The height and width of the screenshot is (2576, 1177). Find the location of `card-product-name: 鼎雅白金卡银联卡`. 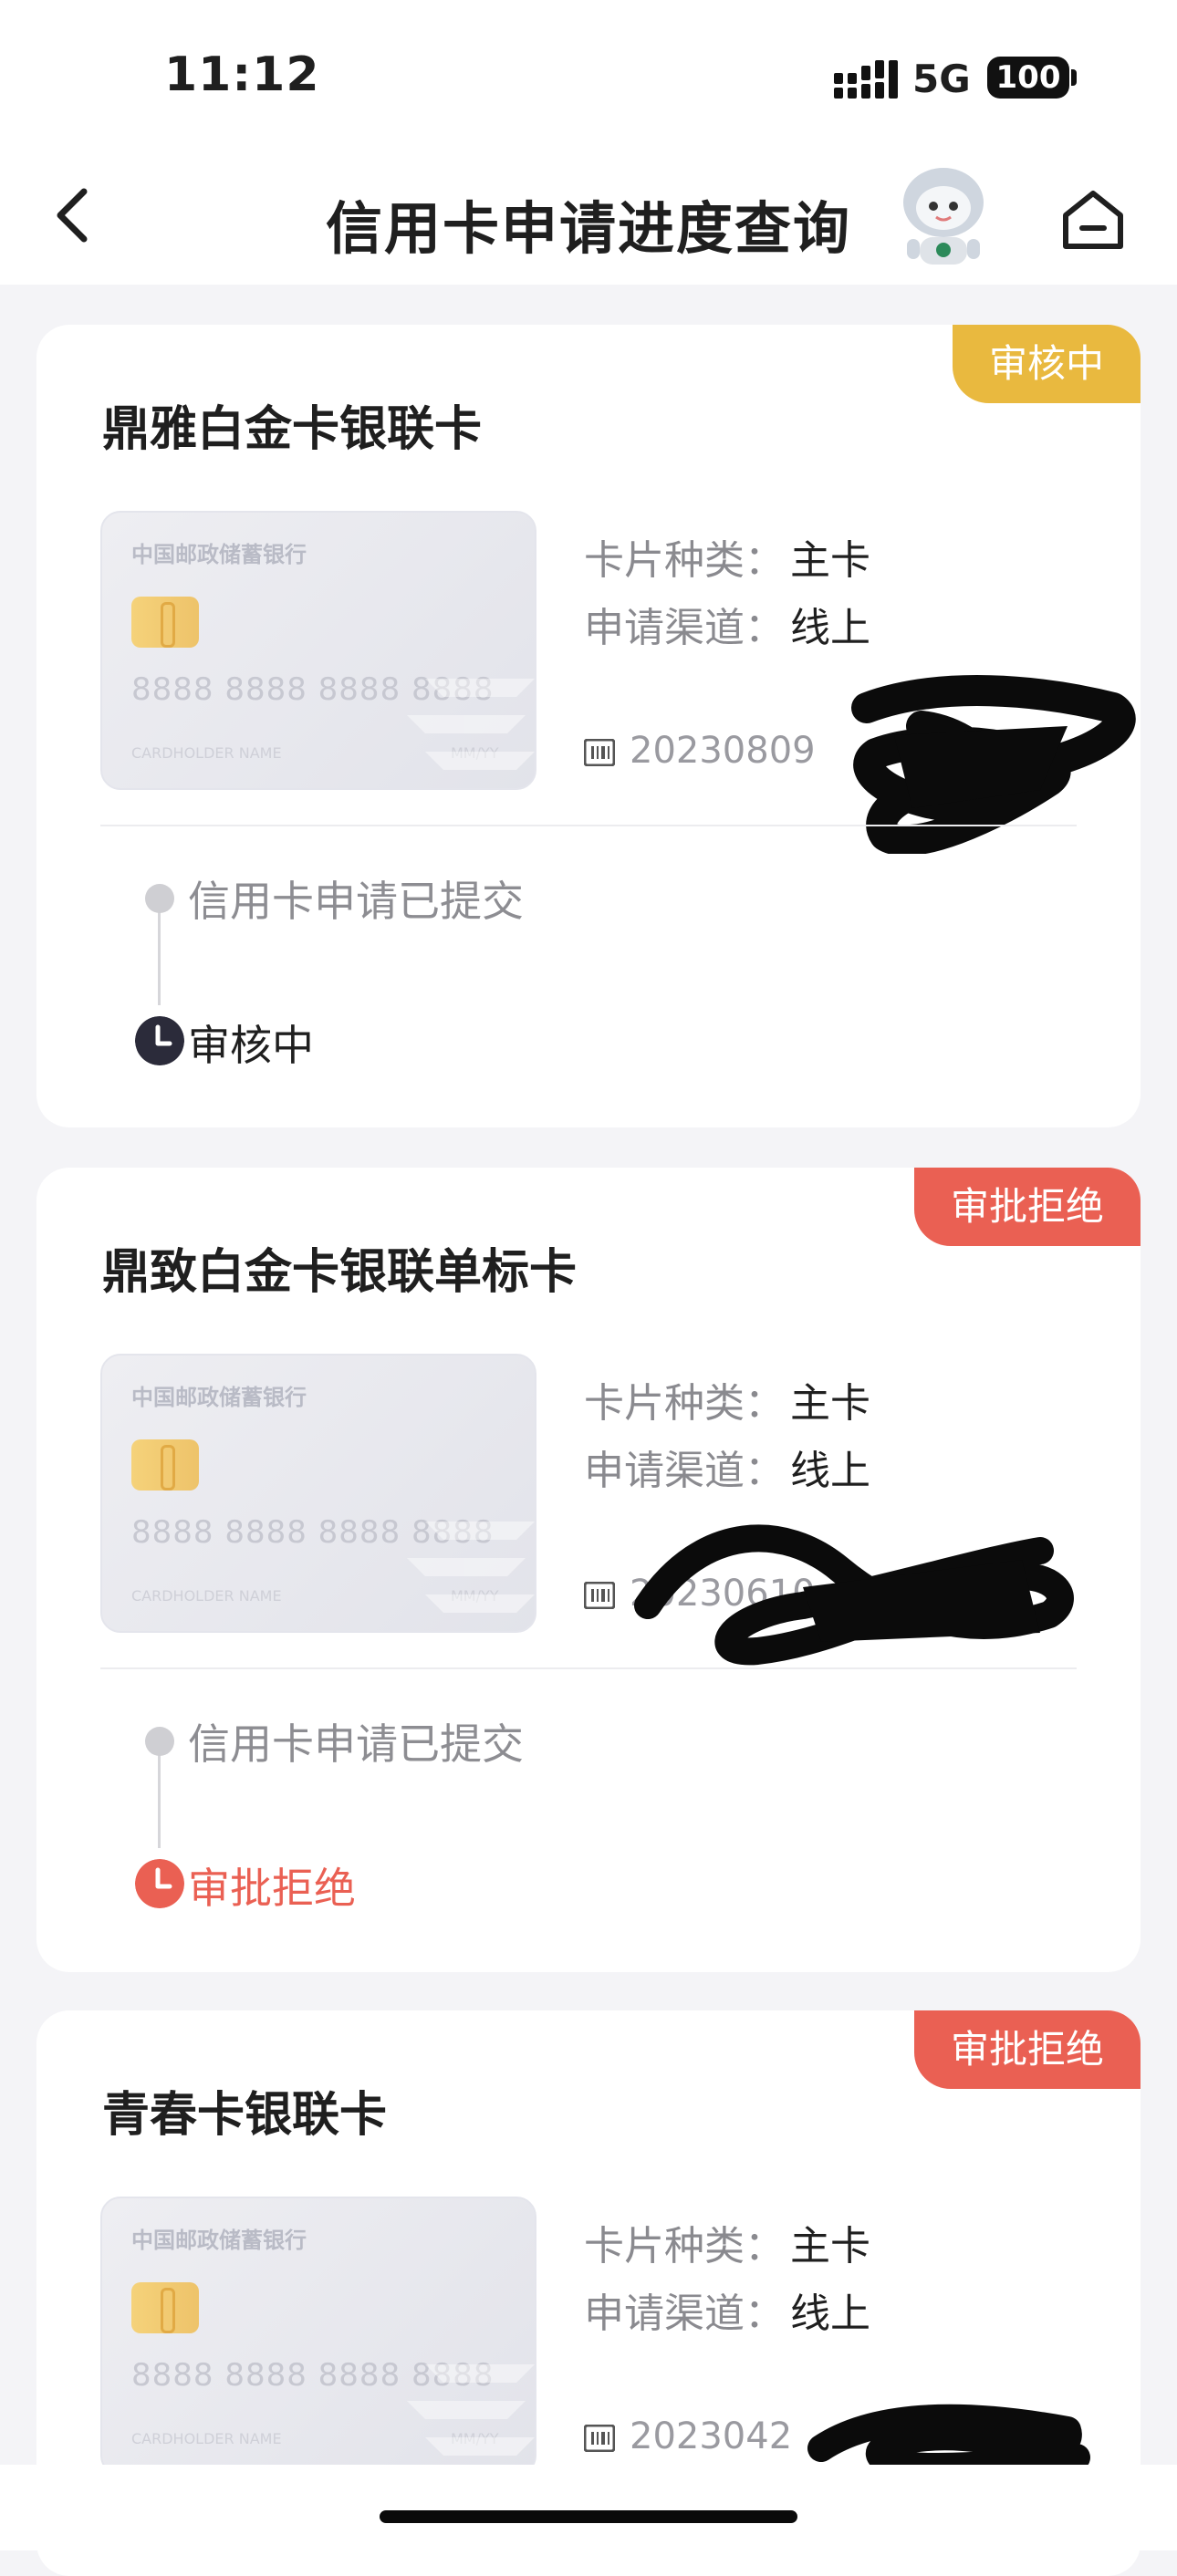

card-product-name: 鼎雅白金卡银联卡 is located at coordinates (292, 429).